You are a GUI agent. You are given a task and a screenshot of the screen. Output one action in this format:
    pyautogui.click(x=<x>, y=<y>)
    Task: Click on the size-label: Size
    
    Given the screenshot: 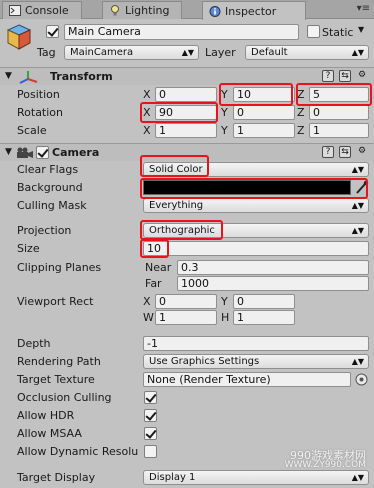 What is the action you would take?
    pyautogui.click(x=28, y=248)
    